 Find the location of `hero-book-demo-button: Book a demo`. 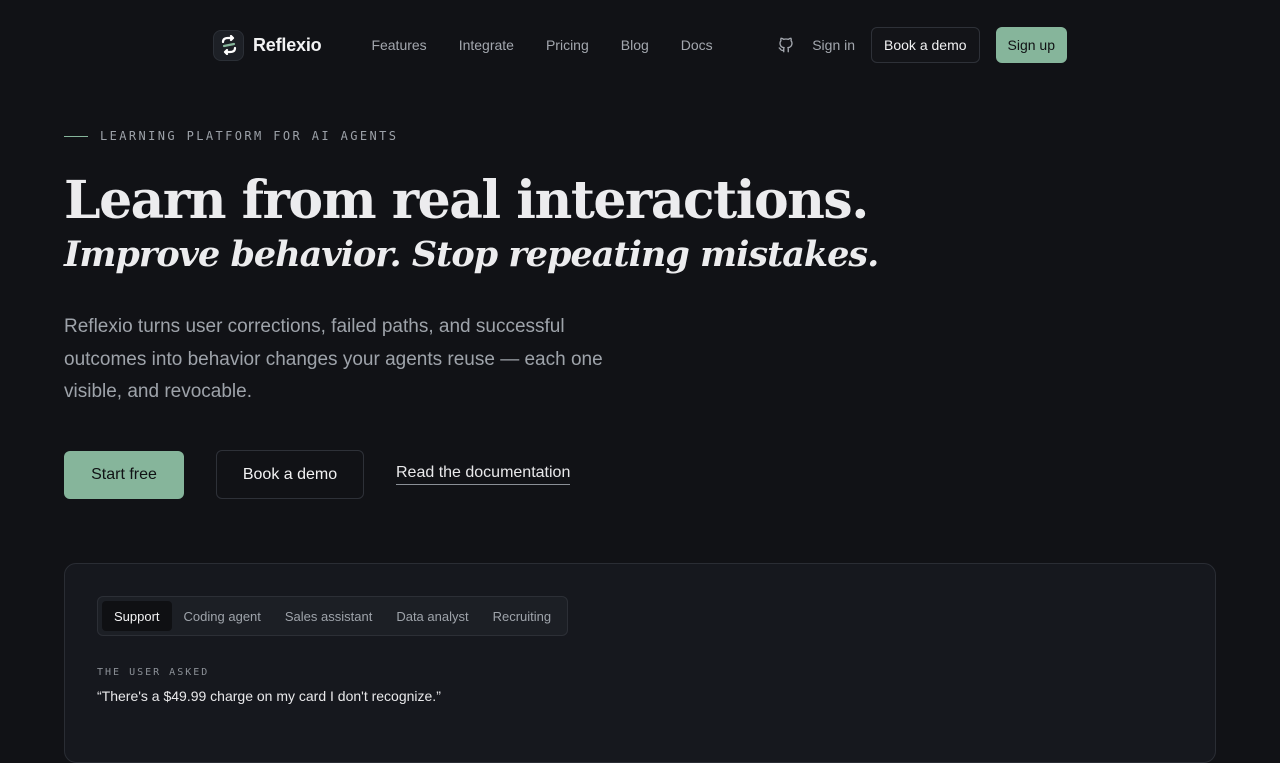

hero-book-demo-button: Book a demo is located at coordinates (290, 474).